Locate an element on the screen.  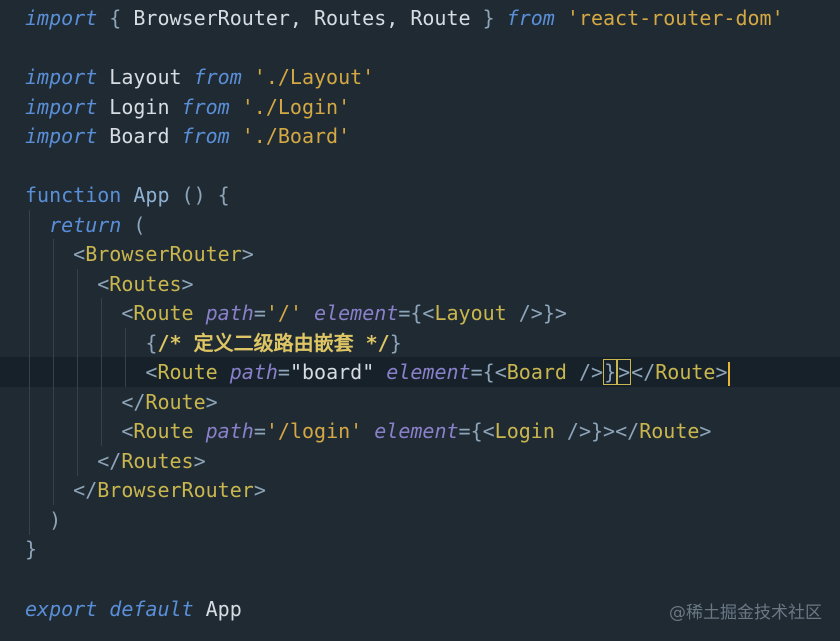
code-line-11: <Route path='/' element={<Layout />}> is located at coordinates (420, 313).